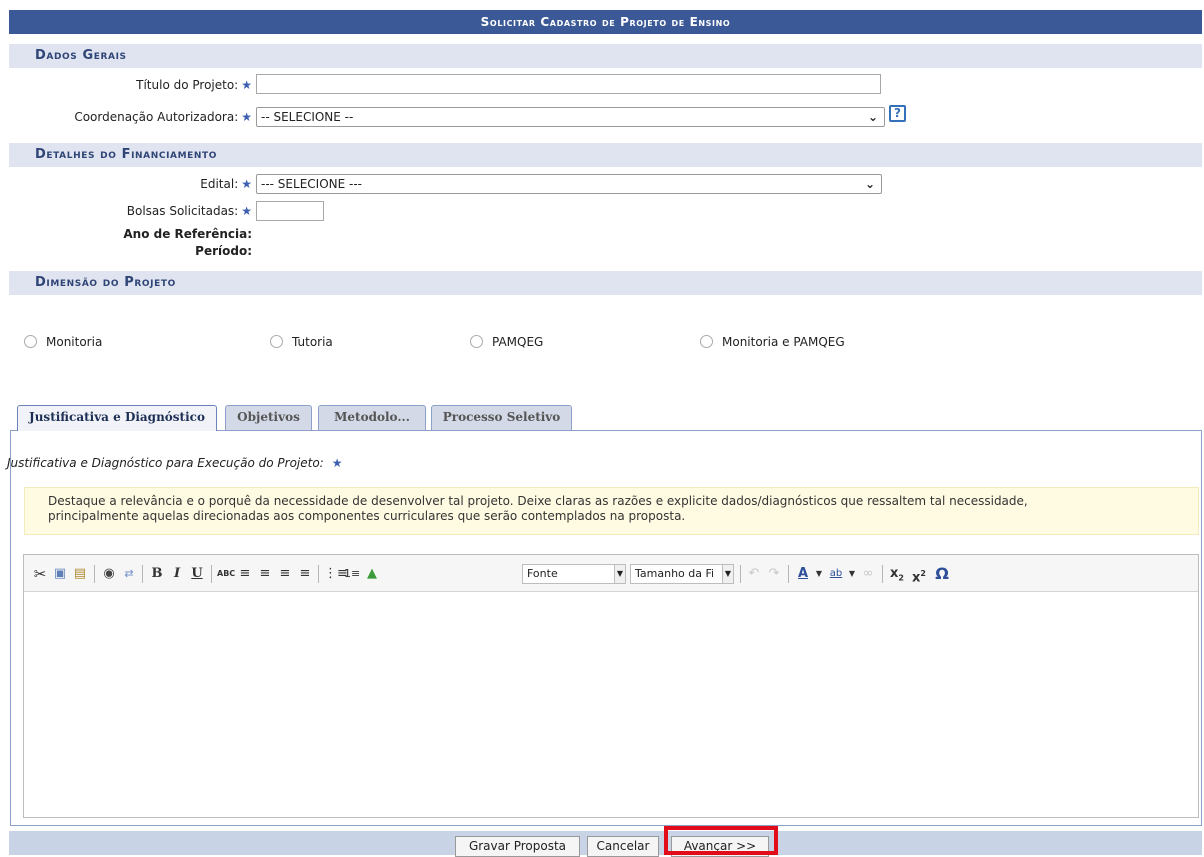  I want to click on special-char-icon: Ω, so click(942, 574).